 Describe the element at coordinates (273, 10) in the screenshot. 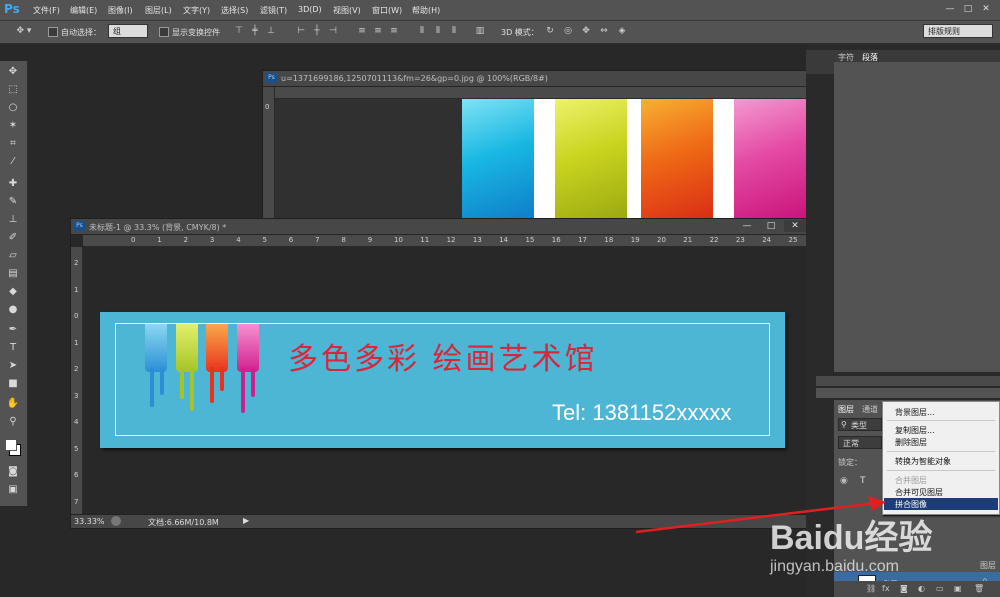

I see `menu-filter: 滤镜(T)` at that location.